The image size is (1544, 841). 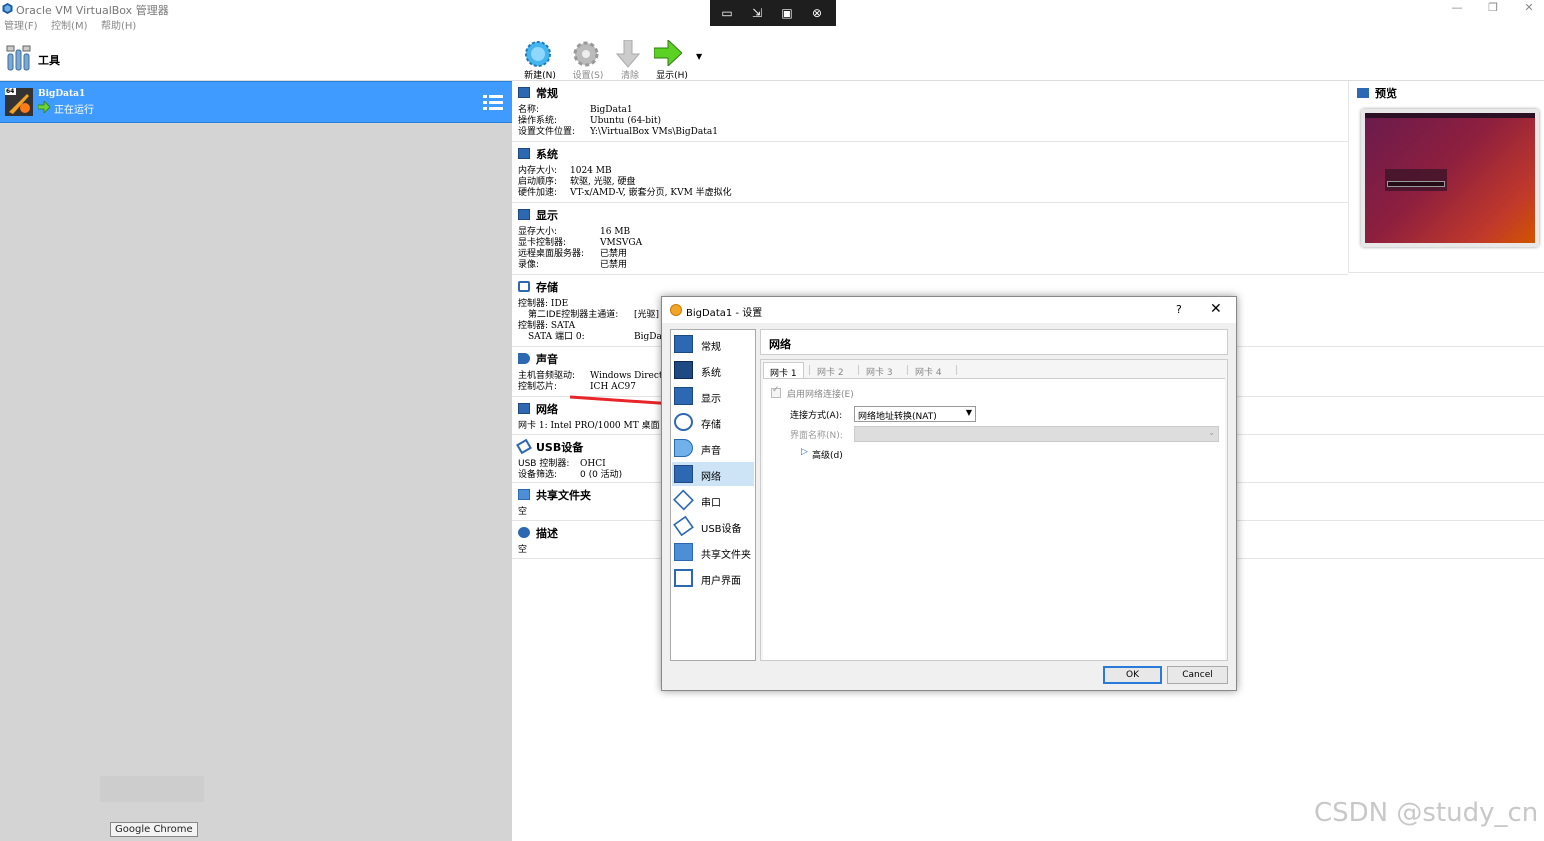 I want to click on pin-icon: ⇲, so click(x=757, y=13).